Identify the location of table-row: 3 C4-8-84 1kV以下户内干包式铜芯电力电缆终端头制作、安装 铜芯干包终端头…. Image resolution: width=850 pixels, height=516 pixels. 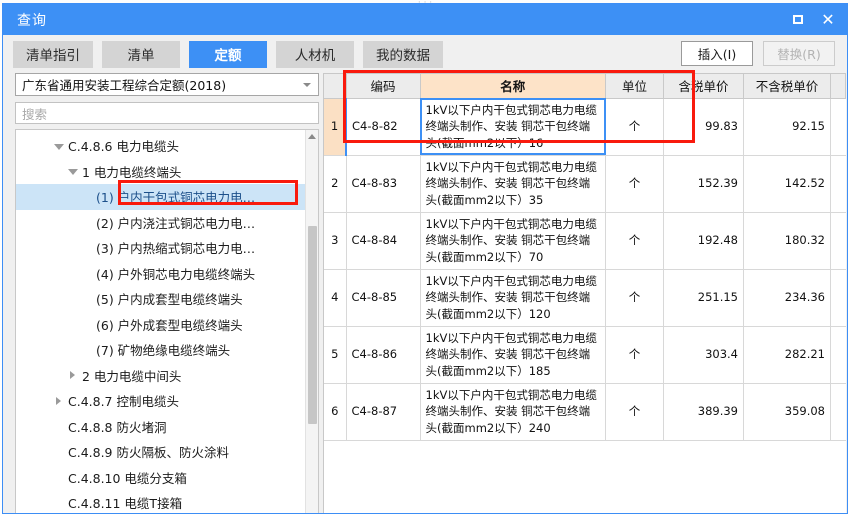
(585, 241).